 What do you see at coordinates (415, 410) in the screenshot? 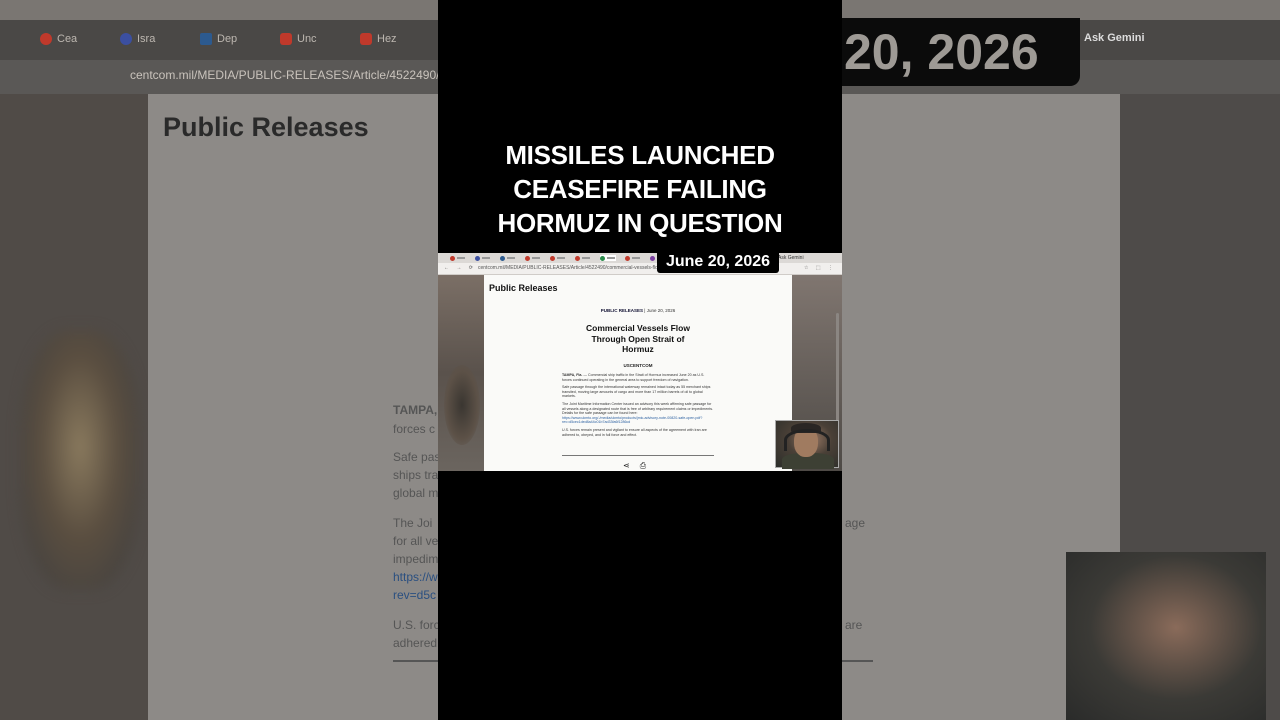
I see `bg-text: TAMPA,` at bounding box center [415, 410].